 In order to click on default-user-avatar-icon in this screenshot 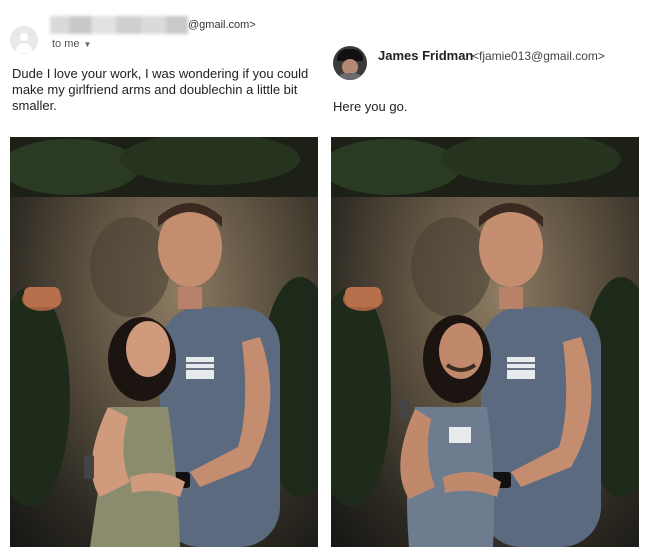, I will do `click(24, 40)`.